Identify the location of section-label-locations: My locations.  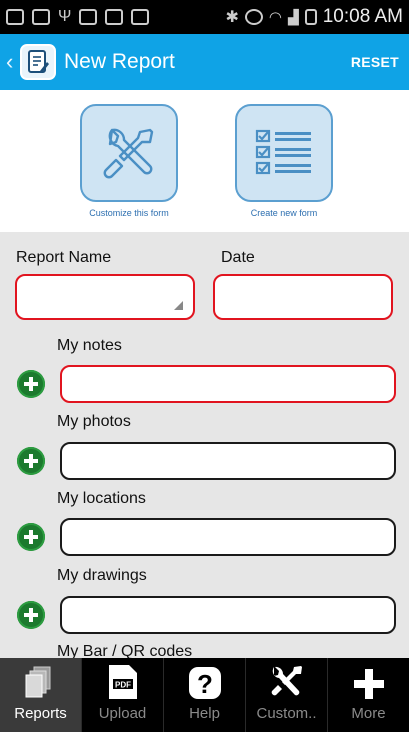
(101, 498).